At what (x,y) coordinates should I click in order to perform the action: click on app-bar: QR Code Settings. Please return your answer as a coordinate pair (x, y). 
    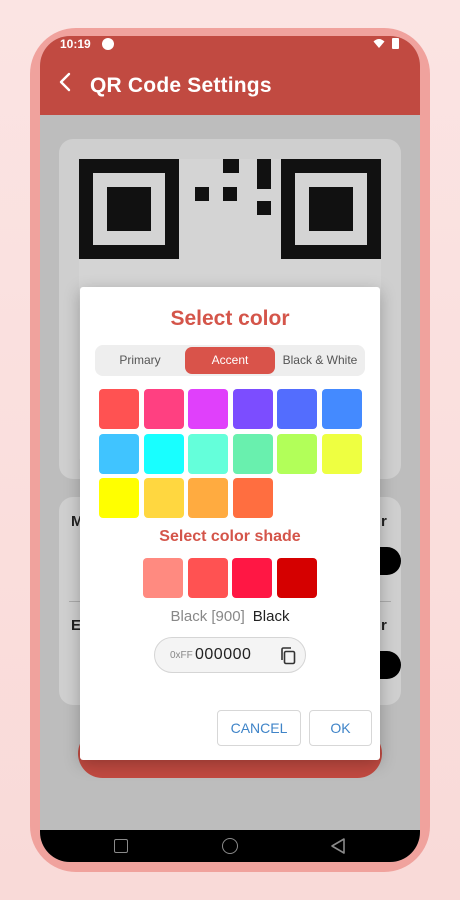
    Looking at the image, I should click on (230, 83).